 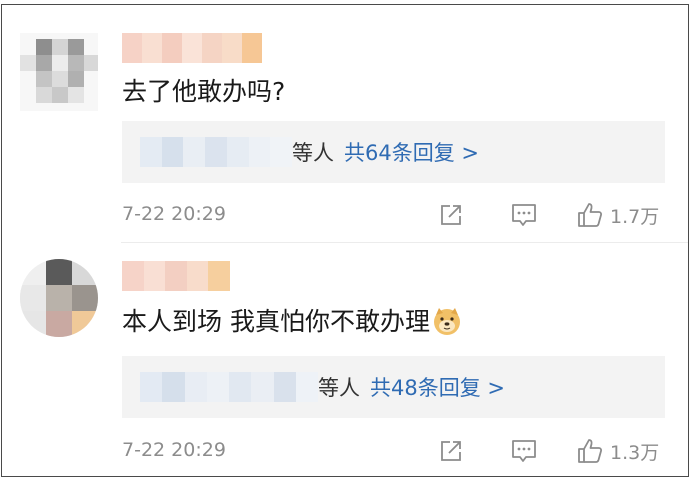 I want to click on reply-count-link: 共64条回复 >, so click(x=411, y=152).